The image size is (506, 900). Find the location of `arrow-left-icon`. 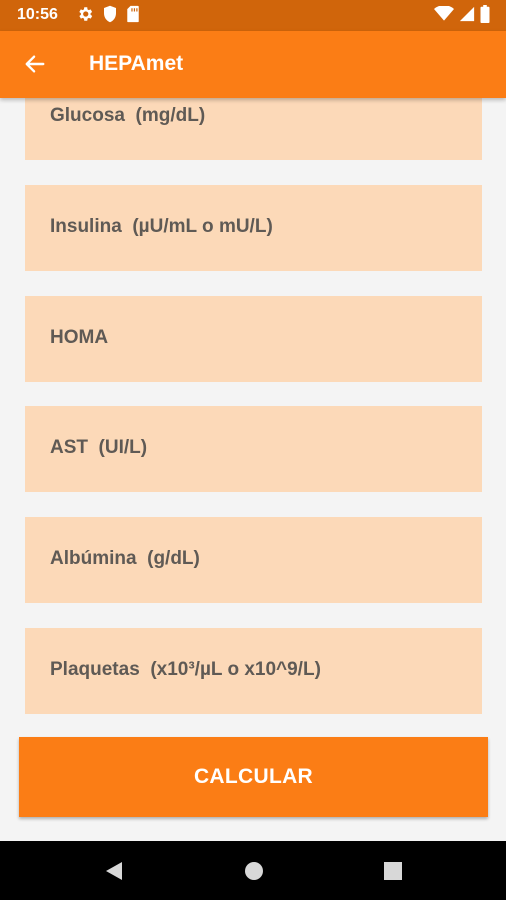

arrow-left-icon is located at coordinates (35, 66).